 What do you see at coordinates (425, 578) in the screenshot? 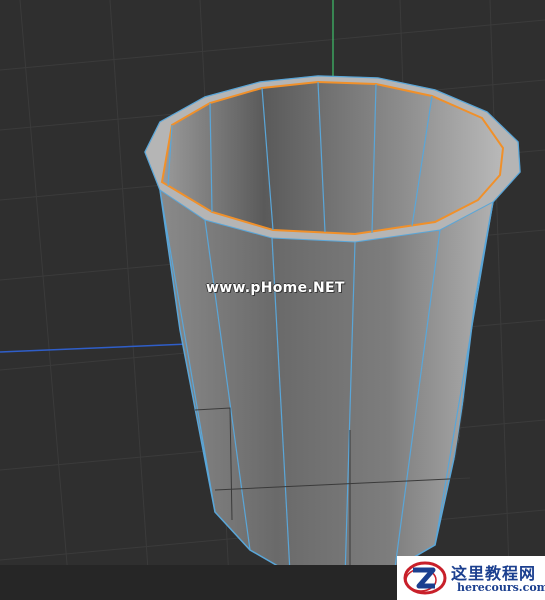
I see `site-logo-icon` at bounding box center [425, 578].